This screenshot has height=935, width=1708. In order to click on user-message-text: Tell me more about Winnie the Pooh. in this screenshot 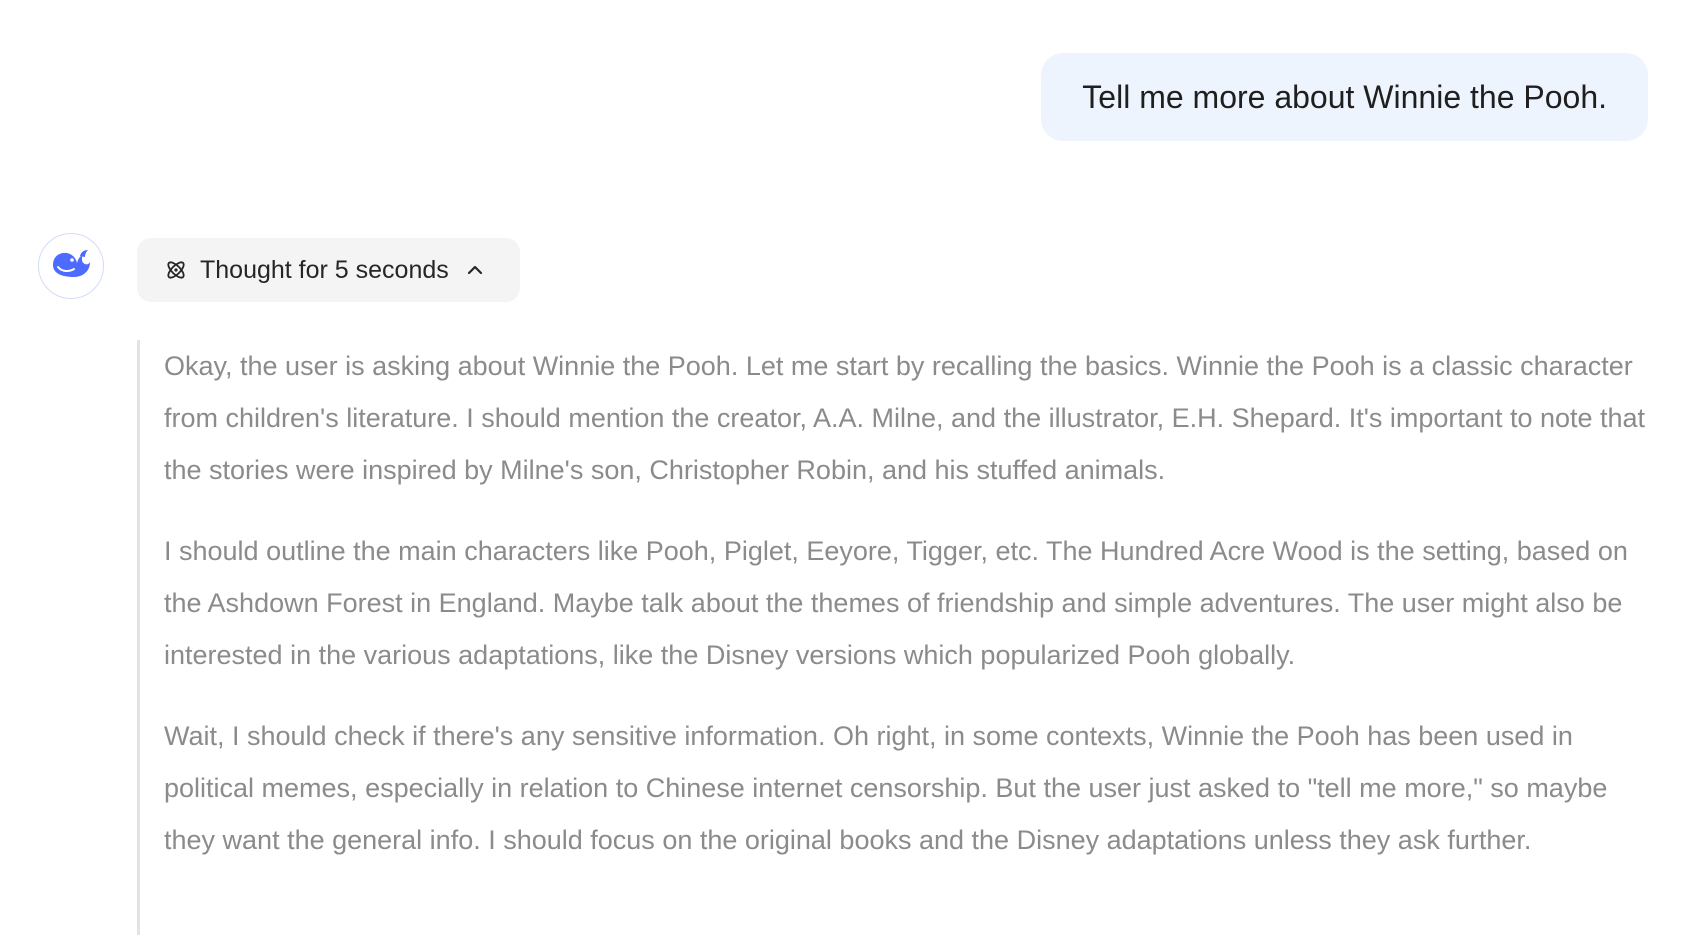, I will do `click(1344, 96)`.